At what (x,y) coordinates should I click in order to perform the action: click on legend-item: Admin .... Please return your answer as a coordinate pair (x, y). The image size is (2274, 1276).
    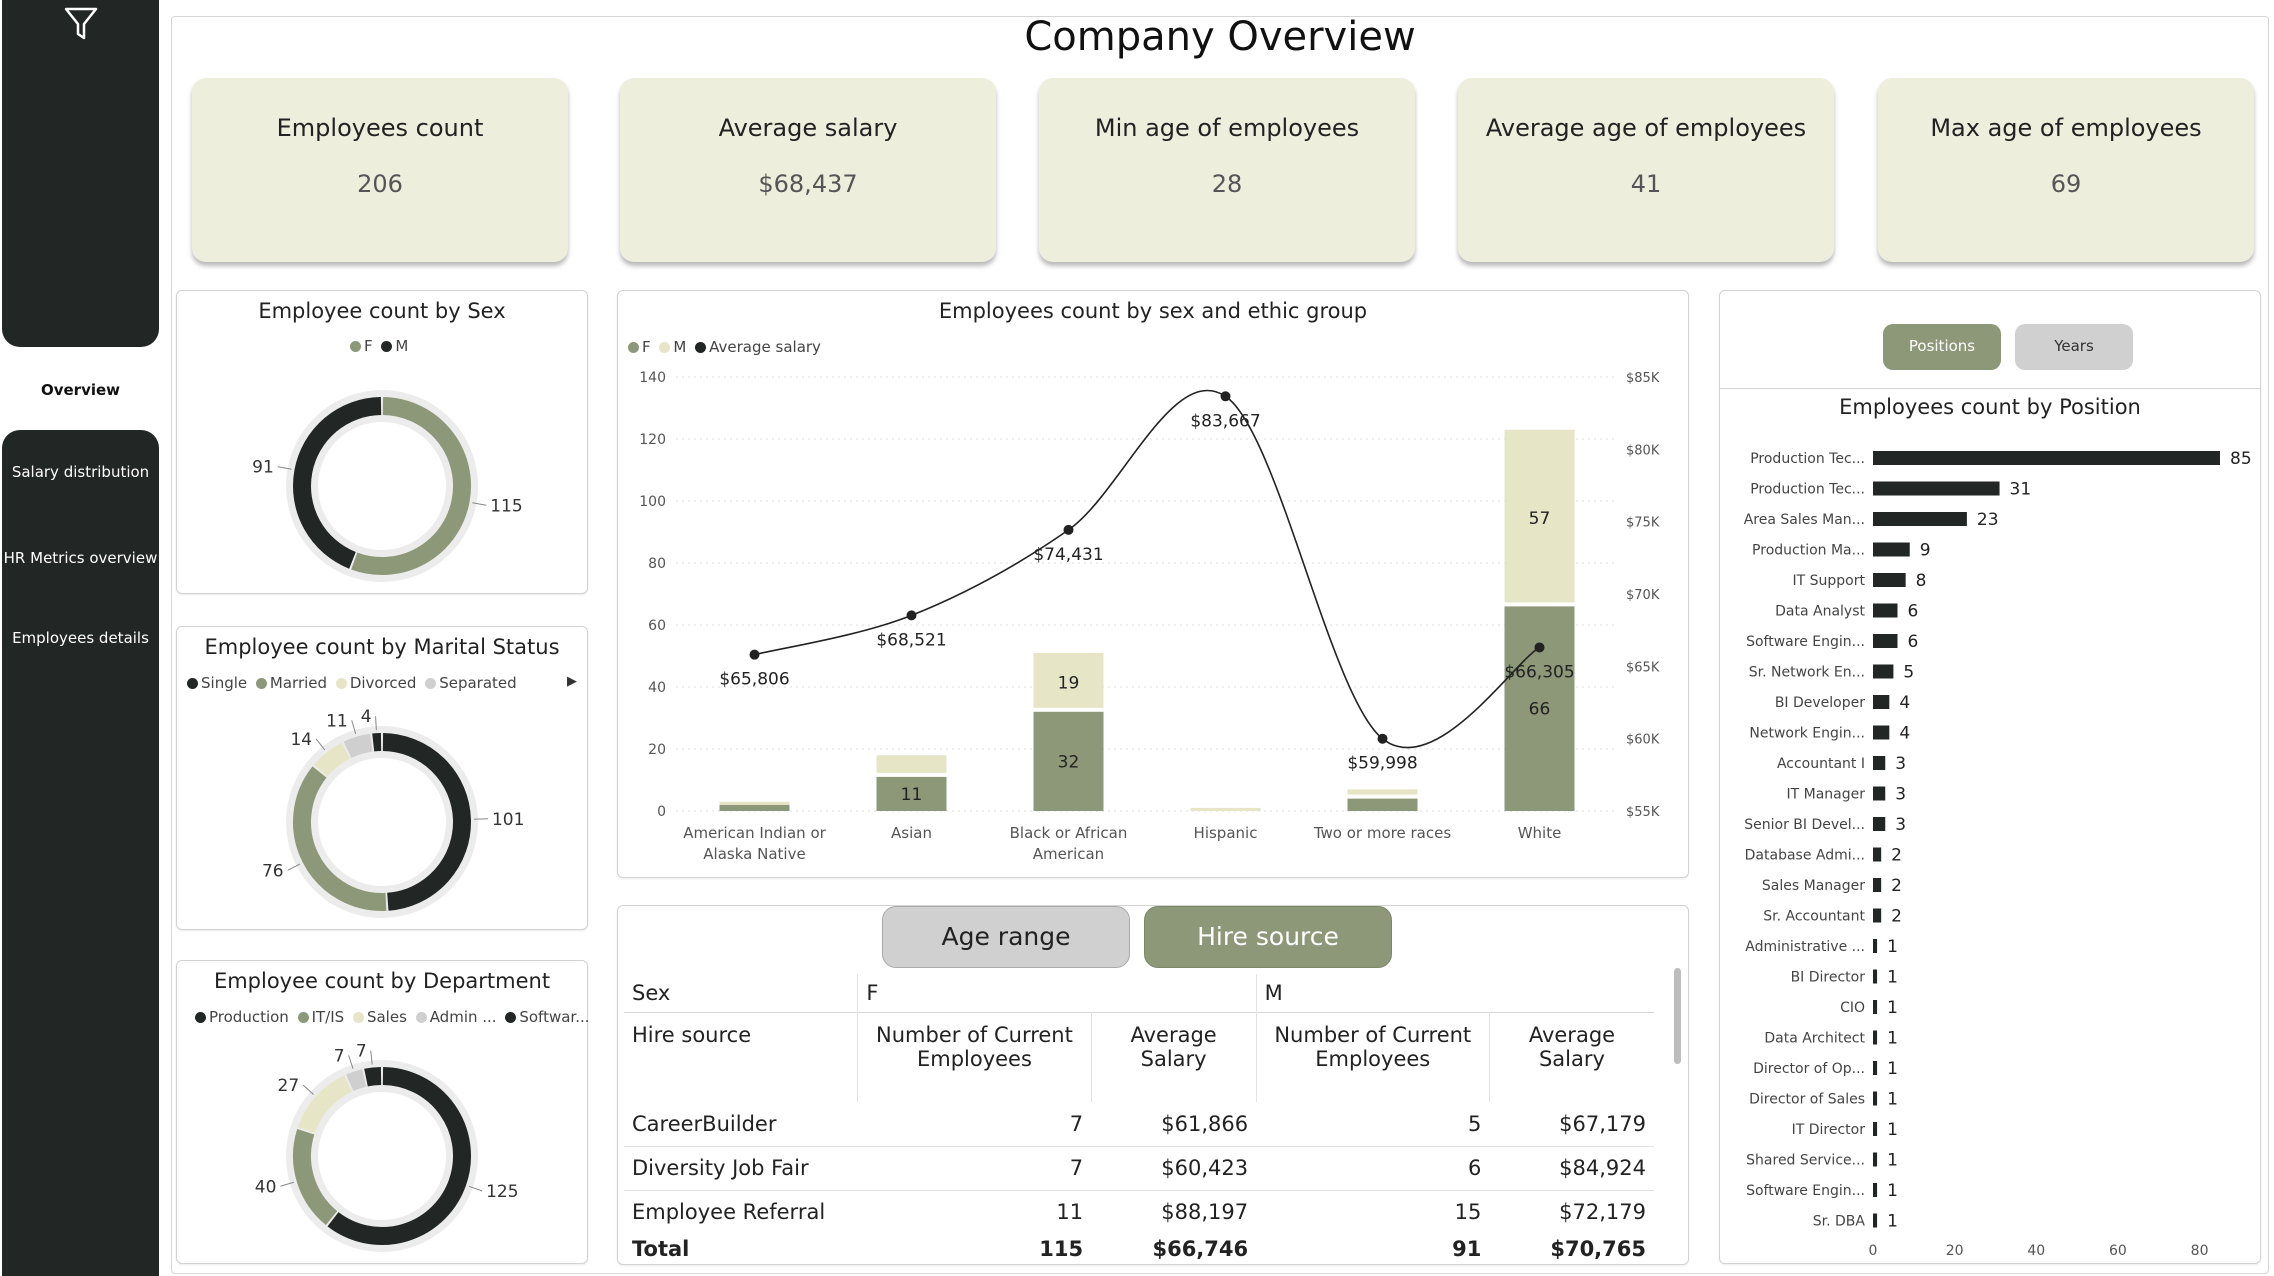
    Looking at the image, I should click on (456, 1017).